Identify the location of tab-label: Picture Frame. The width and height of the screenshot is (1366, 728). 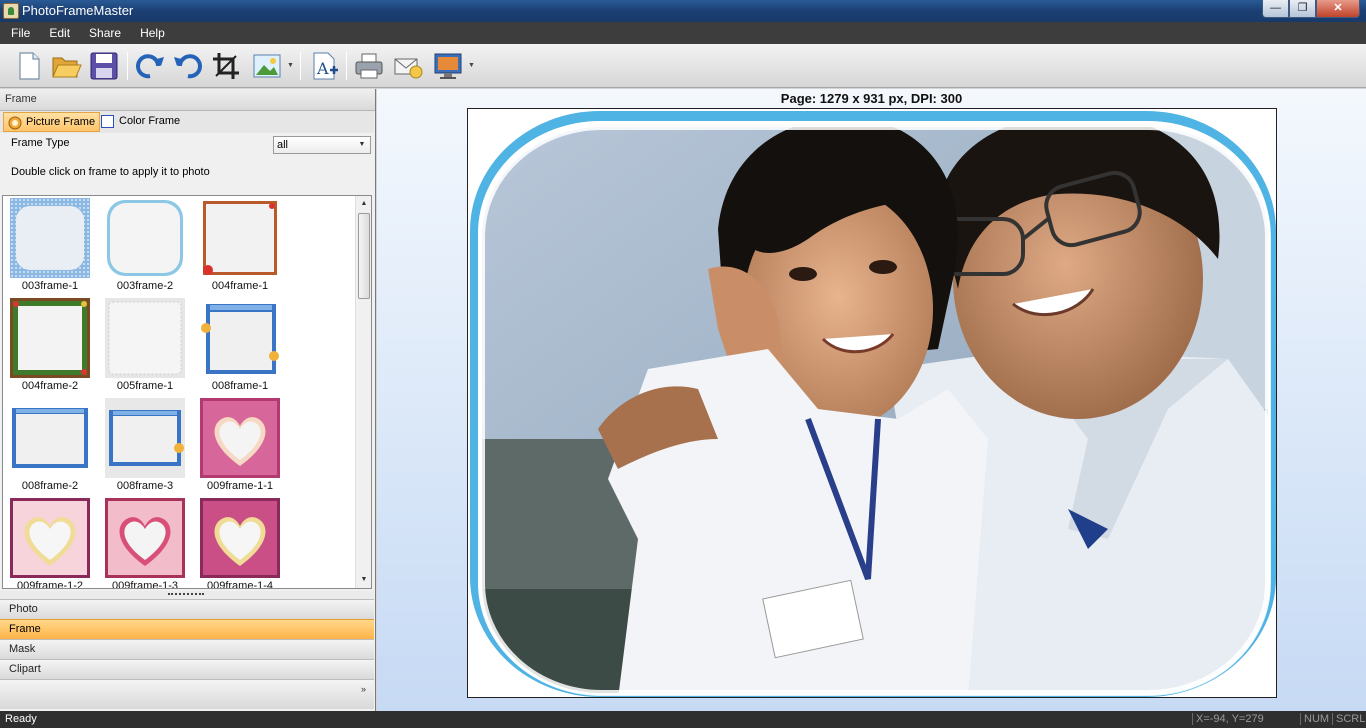
(61, 122).